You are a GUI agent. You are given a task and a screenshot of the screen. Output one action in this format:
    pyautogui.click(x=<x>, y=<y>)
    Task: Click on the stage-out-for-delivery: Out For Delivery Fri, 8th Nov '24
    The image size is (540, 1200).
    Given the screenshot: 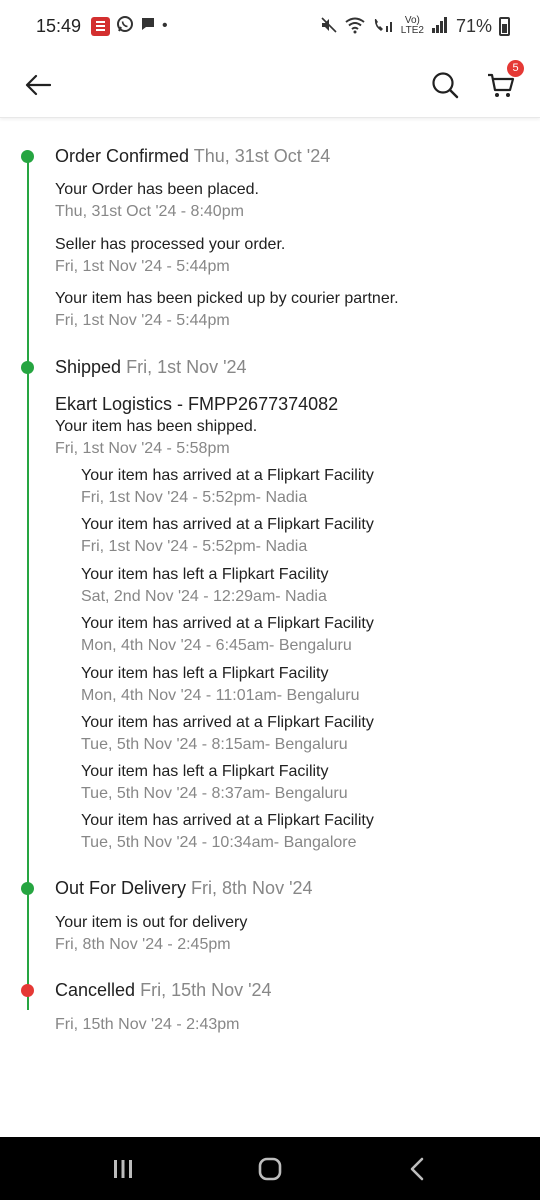 What is the action you would take?
    pyautogui.click(x=184, y=888)
    